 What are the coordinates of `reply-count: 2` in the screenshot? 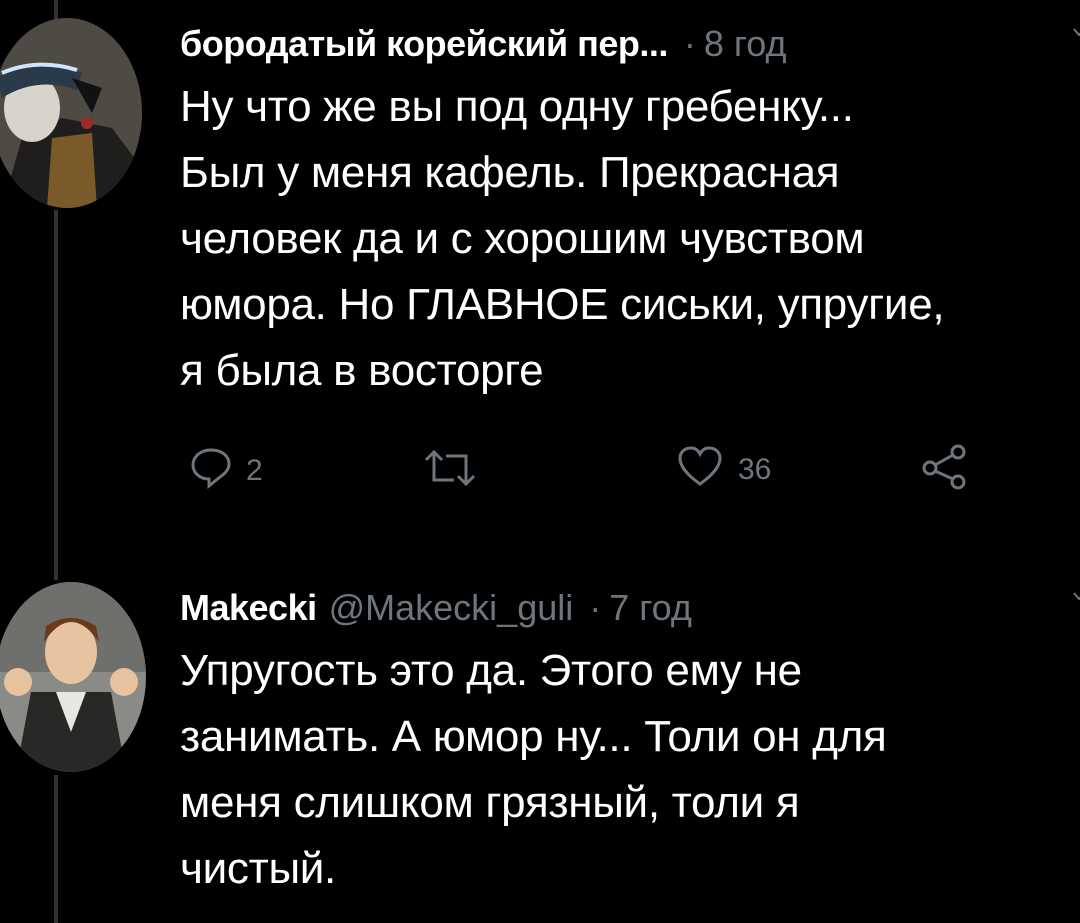 It's located at (254, 470).